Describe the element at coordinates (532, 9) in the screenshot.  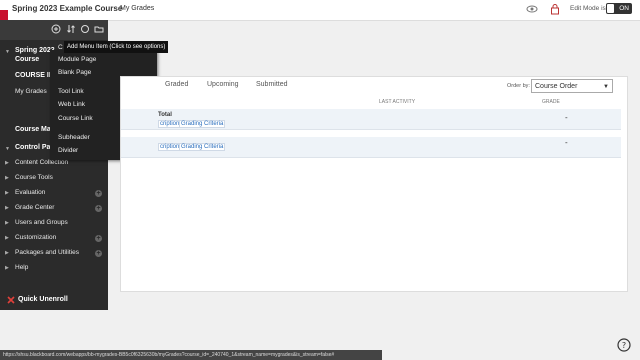
I see `student-preview-icon` at that location.